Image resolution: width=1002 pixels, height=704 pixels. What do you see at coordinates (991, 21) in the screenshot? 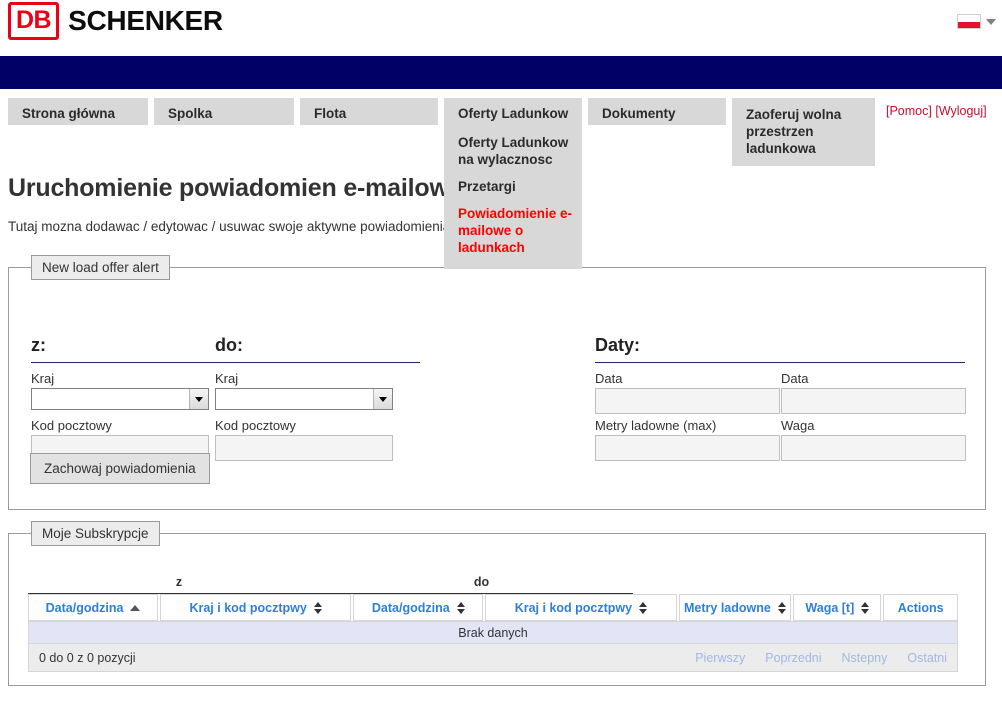
I see `chevron-down-icon` at bounding box center [991, 21].